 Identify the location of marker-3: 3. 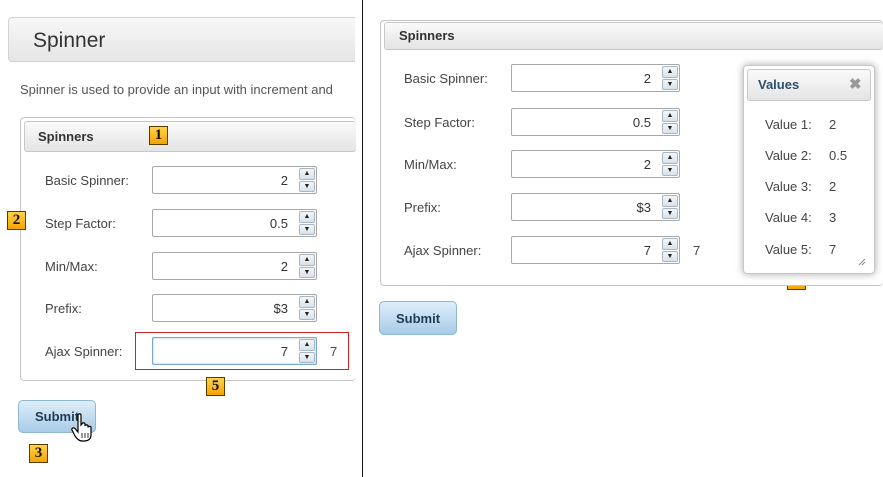
(38, 453).